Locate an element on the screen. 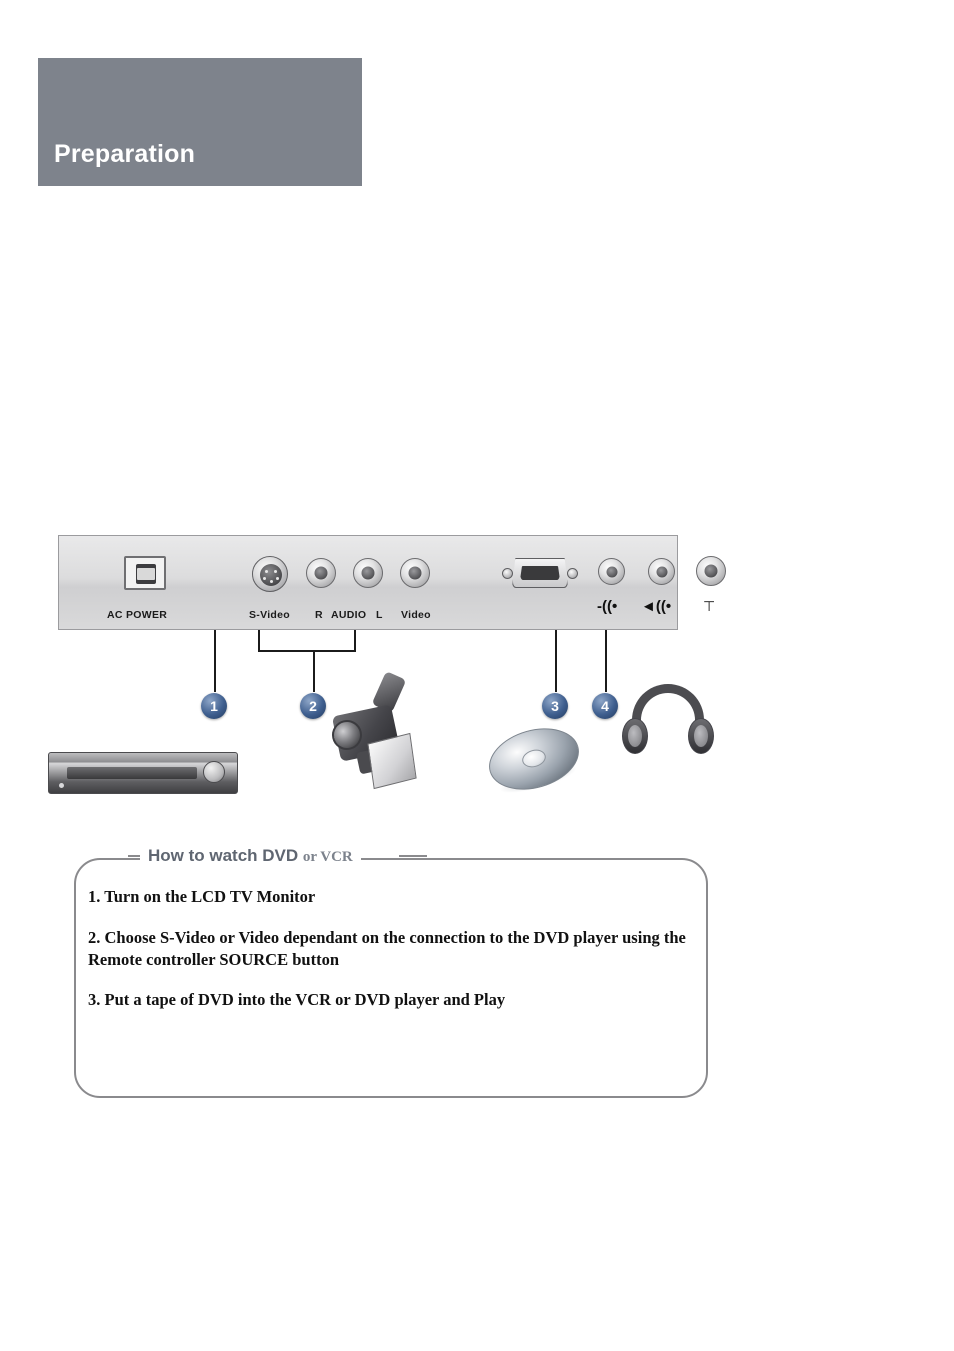 The height and width of the screenshot is (1351, 954). audio-in-jack is located at coordinates (611, 571).